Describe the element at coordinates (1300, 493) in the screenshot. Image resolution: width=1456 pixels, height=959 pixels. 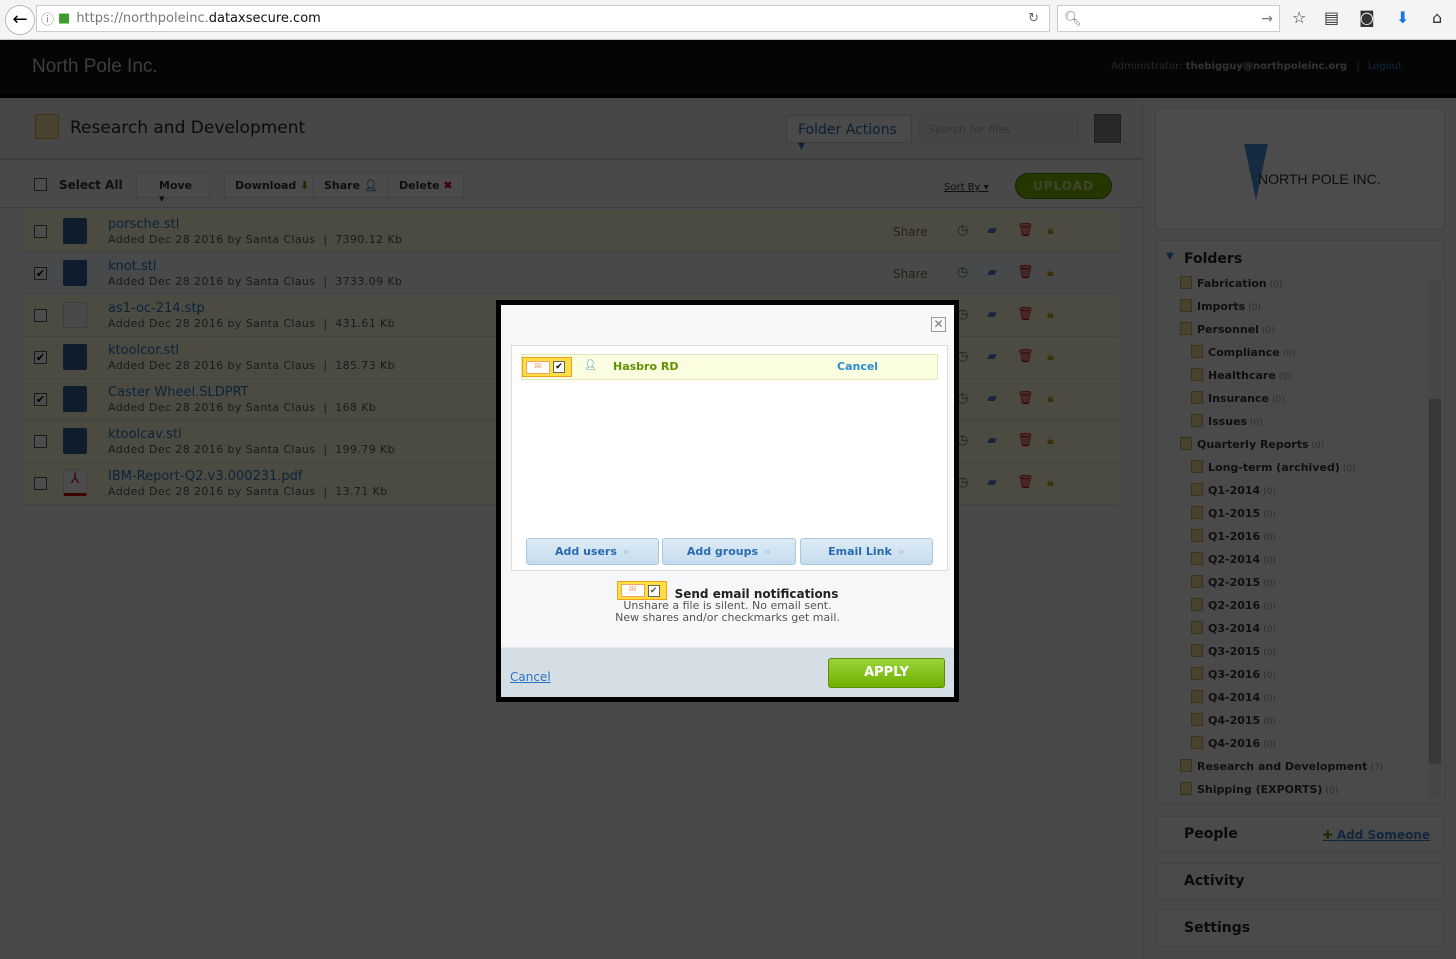
I see `folder-item: Q1-2014 (0)` at that location.